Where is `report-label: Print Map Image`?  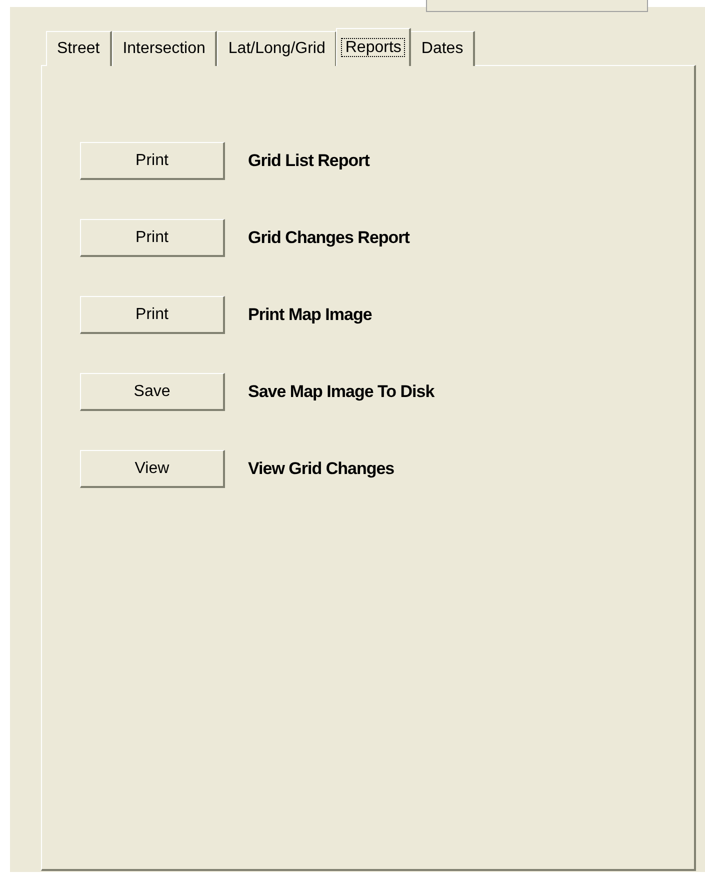
report-label: Print Map Image is located at coordinates (310, 315).